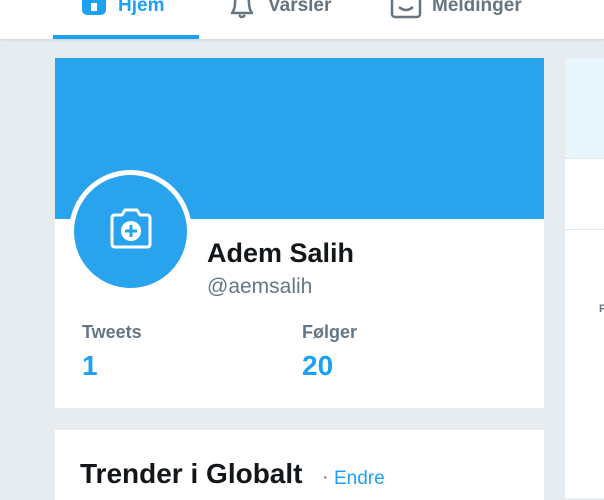 The image size is (604, 500). What do you see at coordinates (359, 479) in the screenshot?
I see `trends-change-link: Endre` at bounding box center [359, 479].